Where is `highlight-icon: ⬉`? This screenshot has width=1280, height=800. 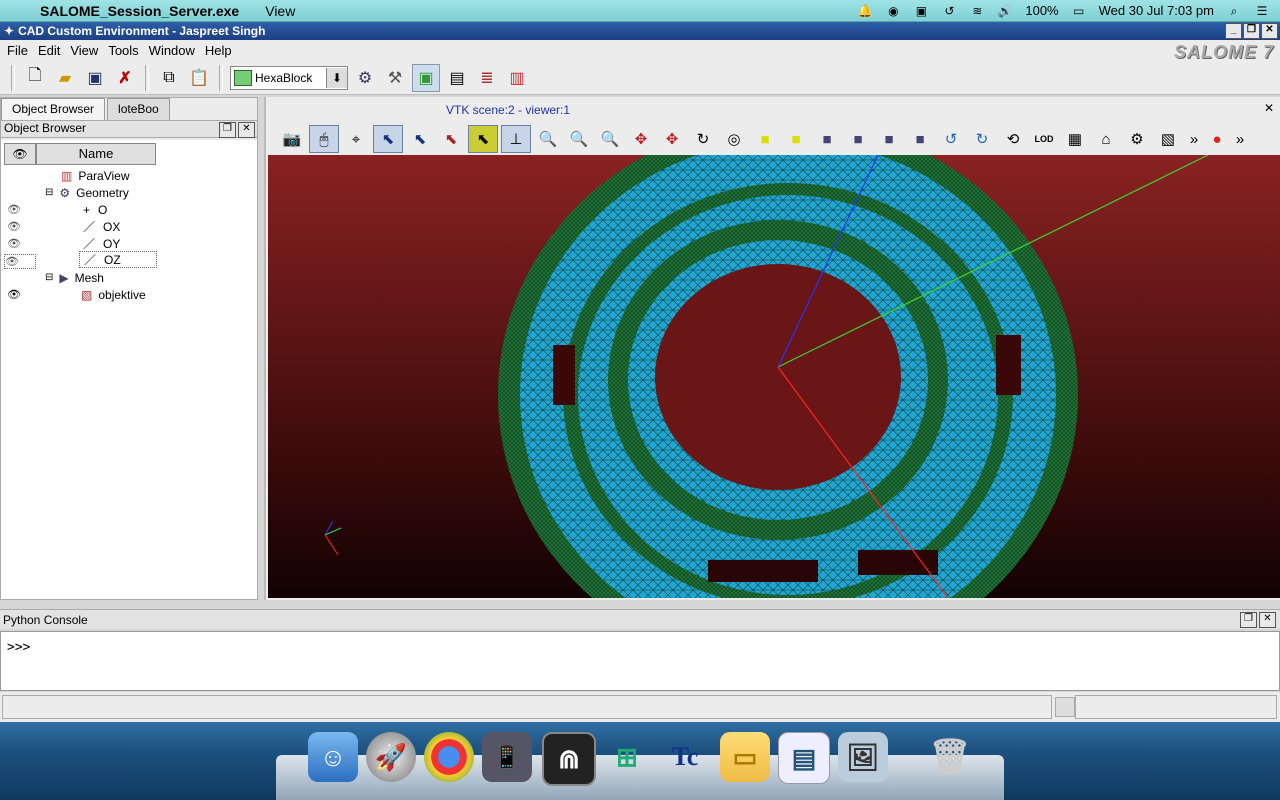 highlight-icon: ⬉ is located at coordinates (483, 139).